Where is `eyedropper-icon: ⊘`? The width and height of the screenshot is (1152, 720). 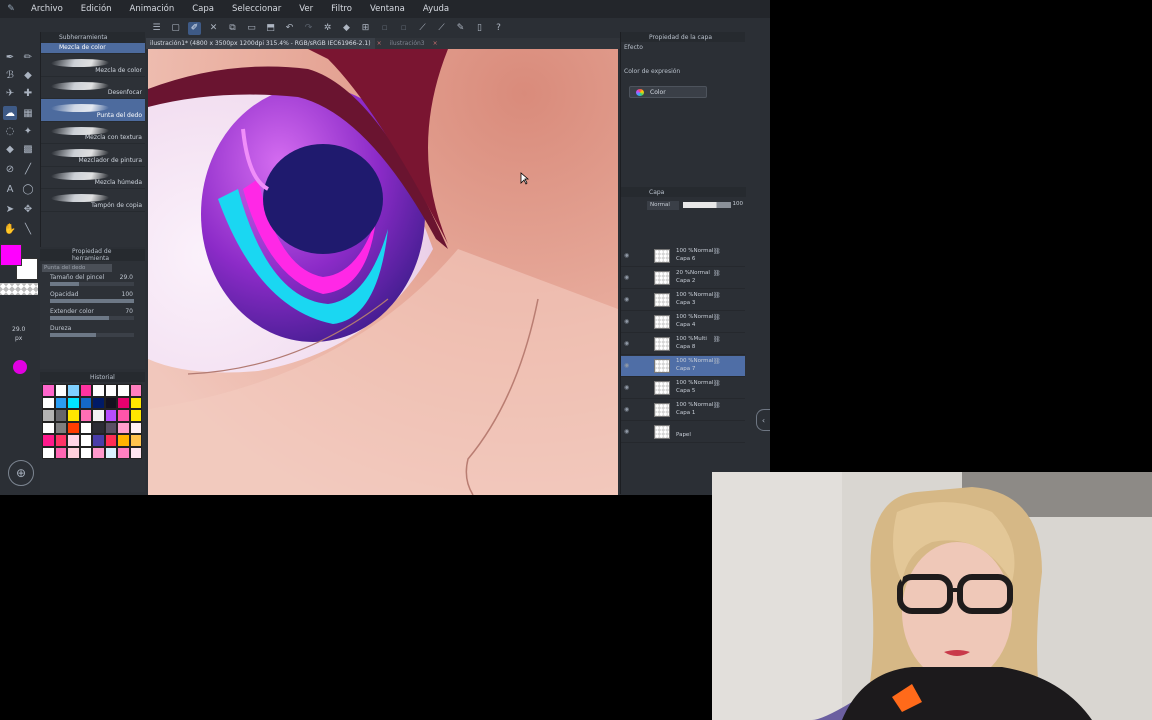
eyedropper-icon: ⊘ is located at coordinates (10, 169).